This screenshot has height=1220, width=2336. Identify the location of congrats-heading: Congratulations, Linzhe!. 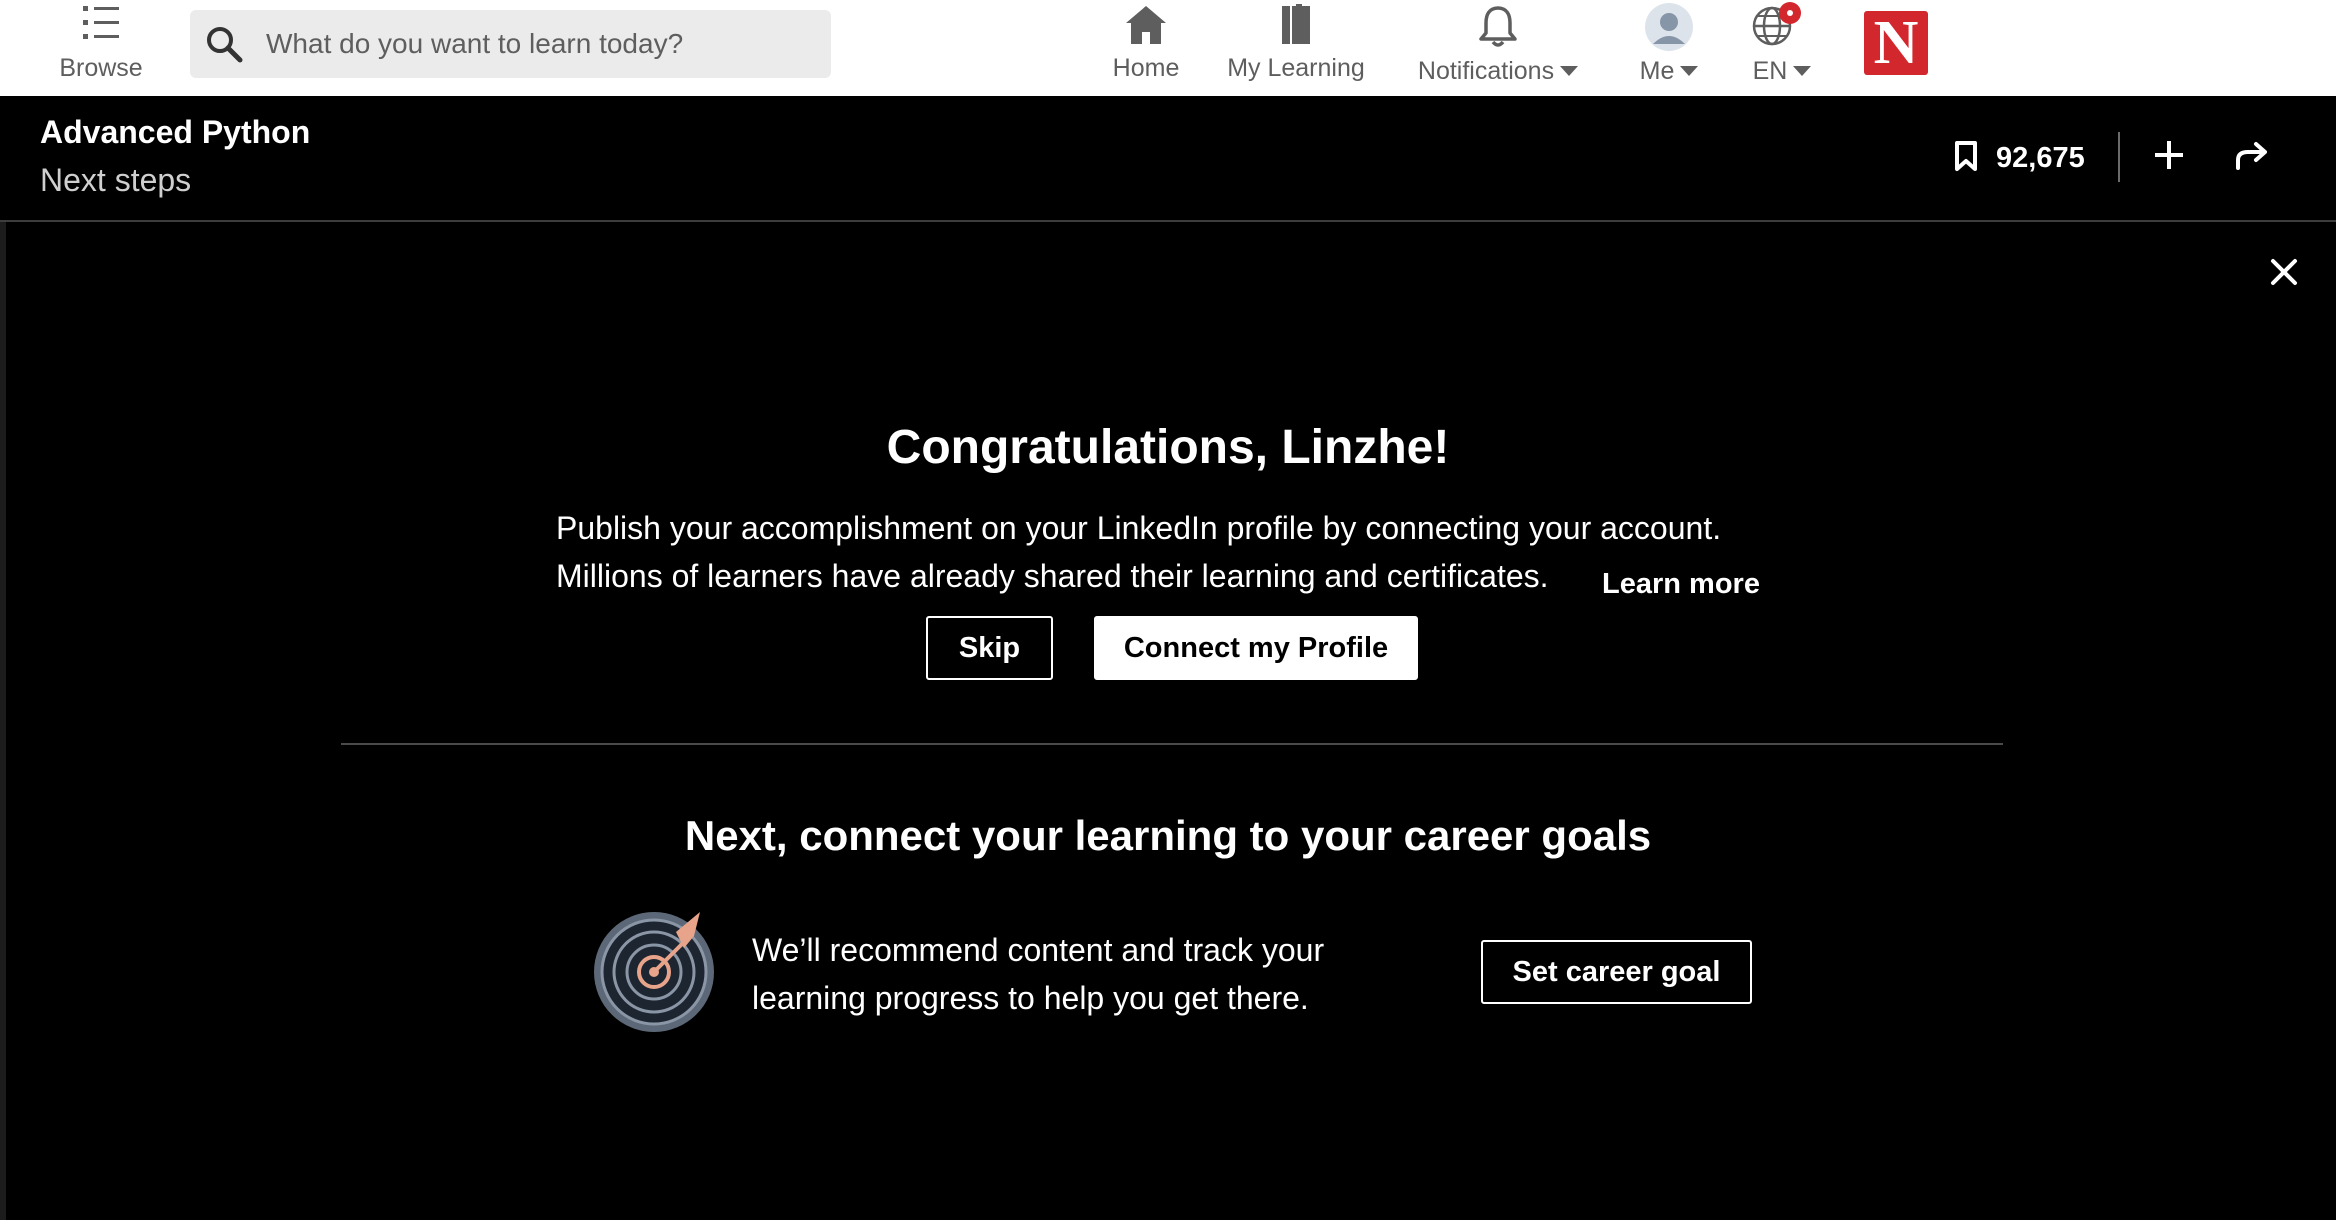
(1168, 447).